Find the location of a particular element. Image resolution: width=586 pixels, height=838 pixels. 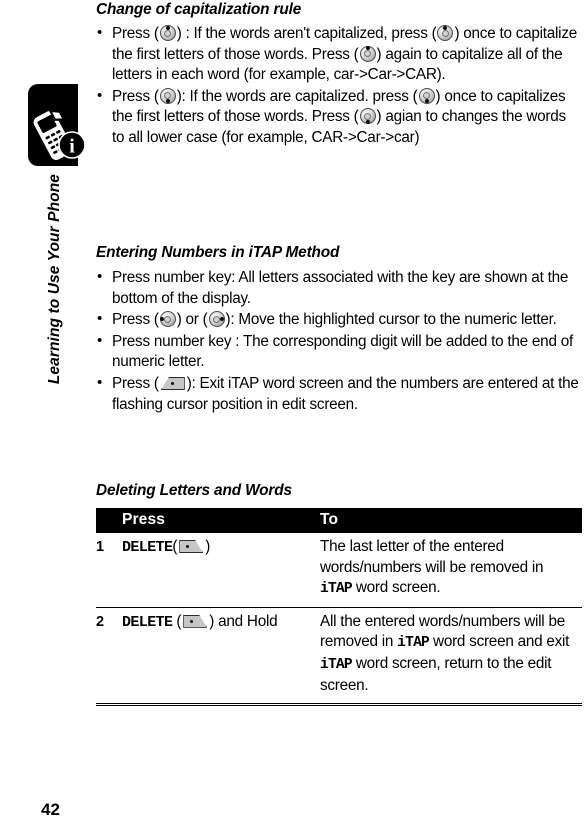

table-header-row: Press To is located at coordinates (339, 520).